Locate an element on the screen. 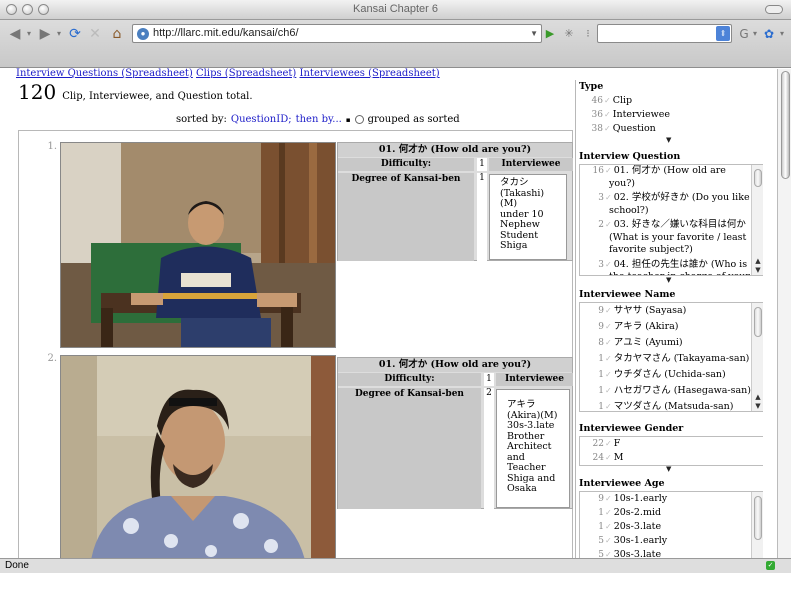 The image size is (791, 593). facet-item-age: 1✓ 20s-2.mid is located at coordinates (665, 513).